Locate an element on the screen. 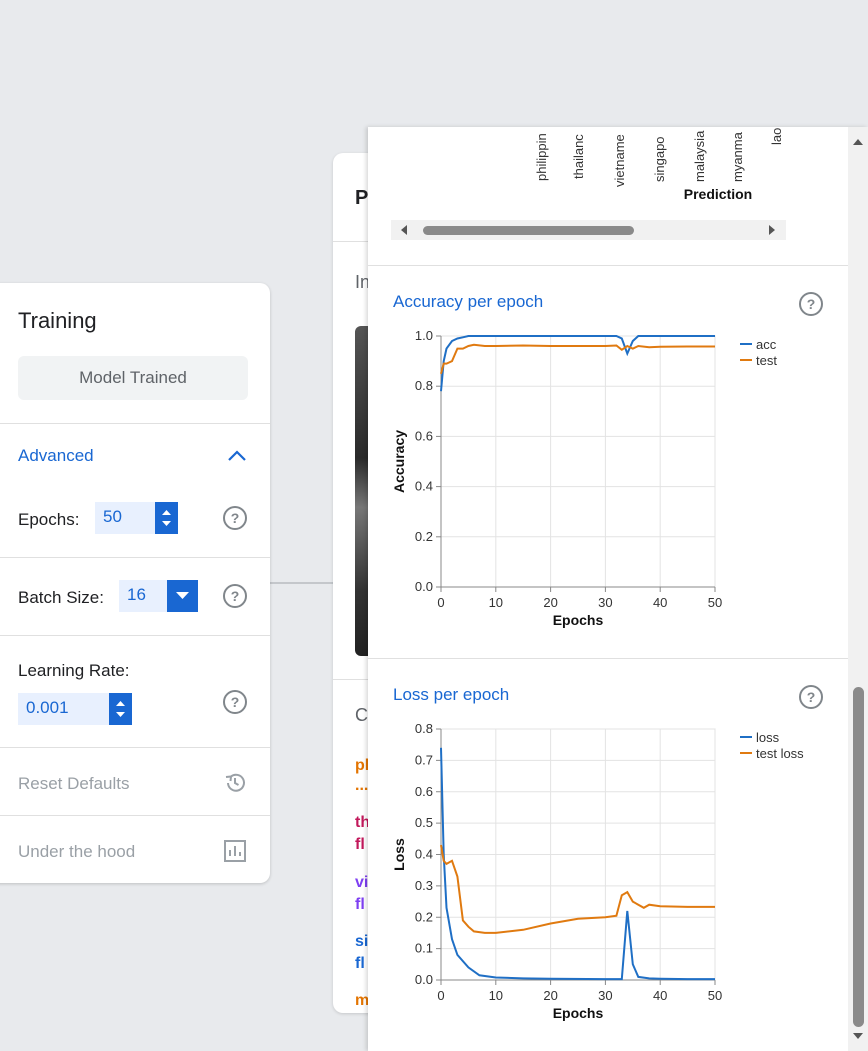 The image size is (868, 1051). epochs-label: Epochs: is located at coordinates (49, 519).